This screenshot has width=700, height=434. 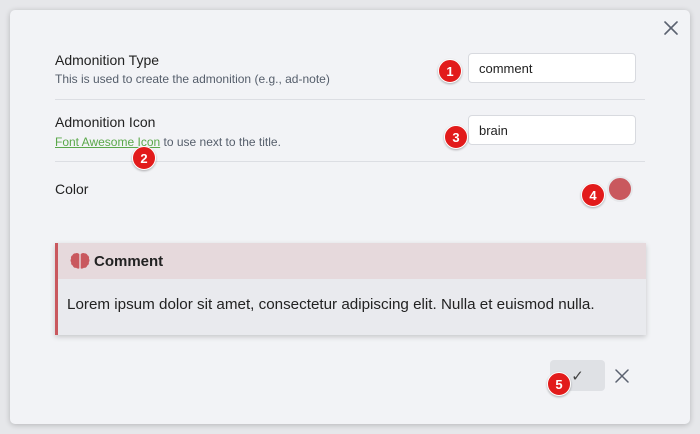 I want to click on setting-description-rest: to use next to the title., so click(x=220, y=142).